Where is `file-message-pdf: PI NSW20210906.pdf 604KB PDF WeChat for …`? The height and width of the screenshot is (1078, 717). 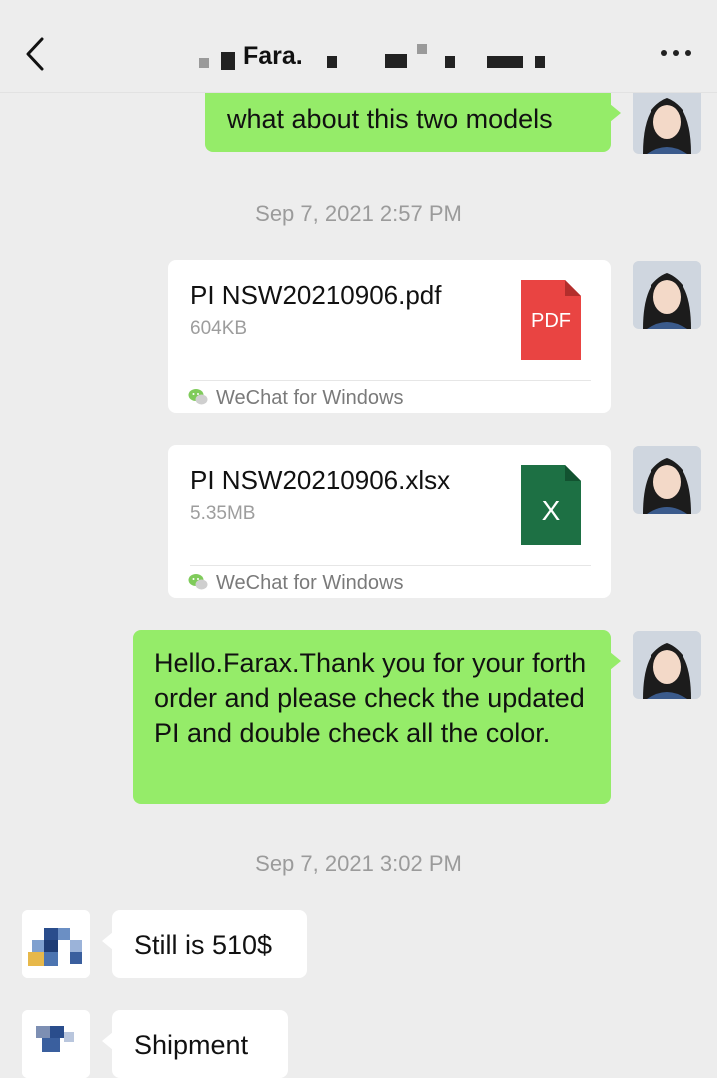
file-message-pdf: PI NSW20210906.pdf 604KB PDF WeChat for … is located at coordinates (389, 336).